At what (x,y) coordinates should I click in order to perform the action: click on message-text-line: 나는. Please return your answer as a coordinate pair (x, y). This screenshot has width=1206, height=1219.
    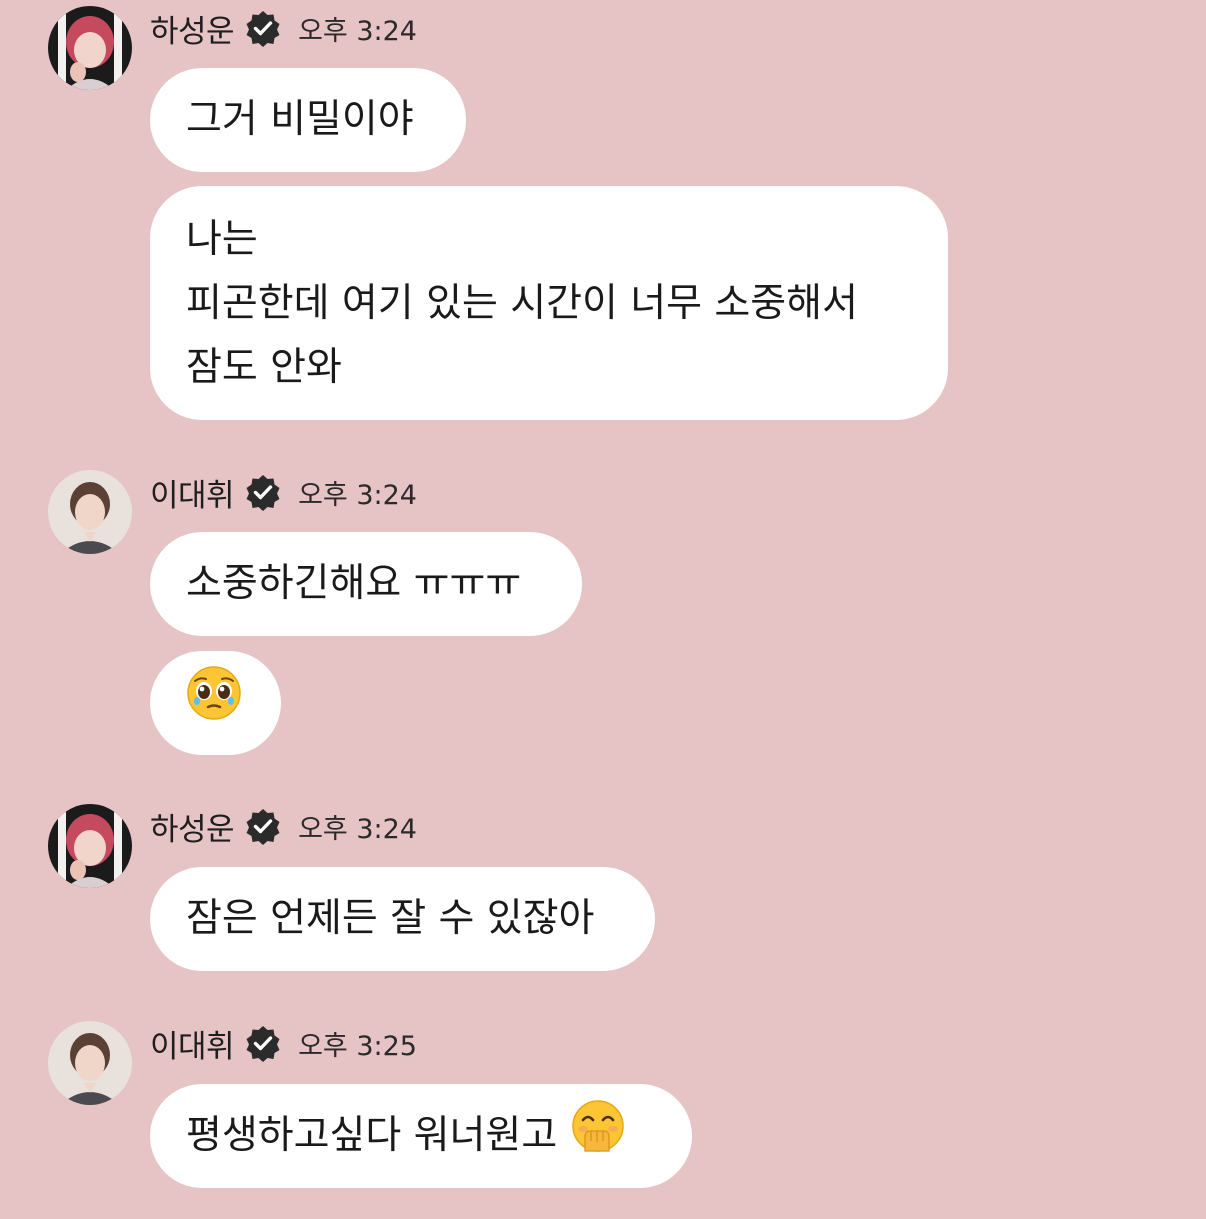
    Looking at the image, I should click on (222, 239).